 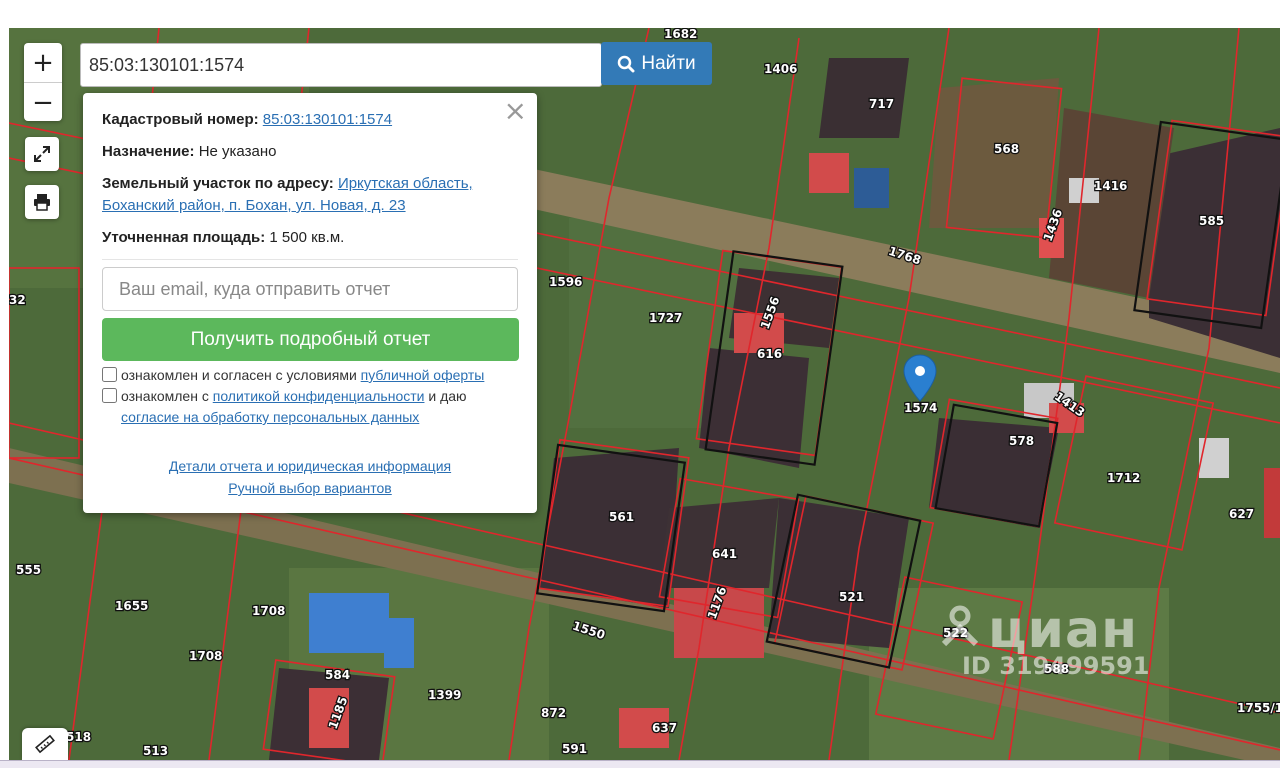 I want to click on parcel-label: 1596, so click(x=565, y=282).